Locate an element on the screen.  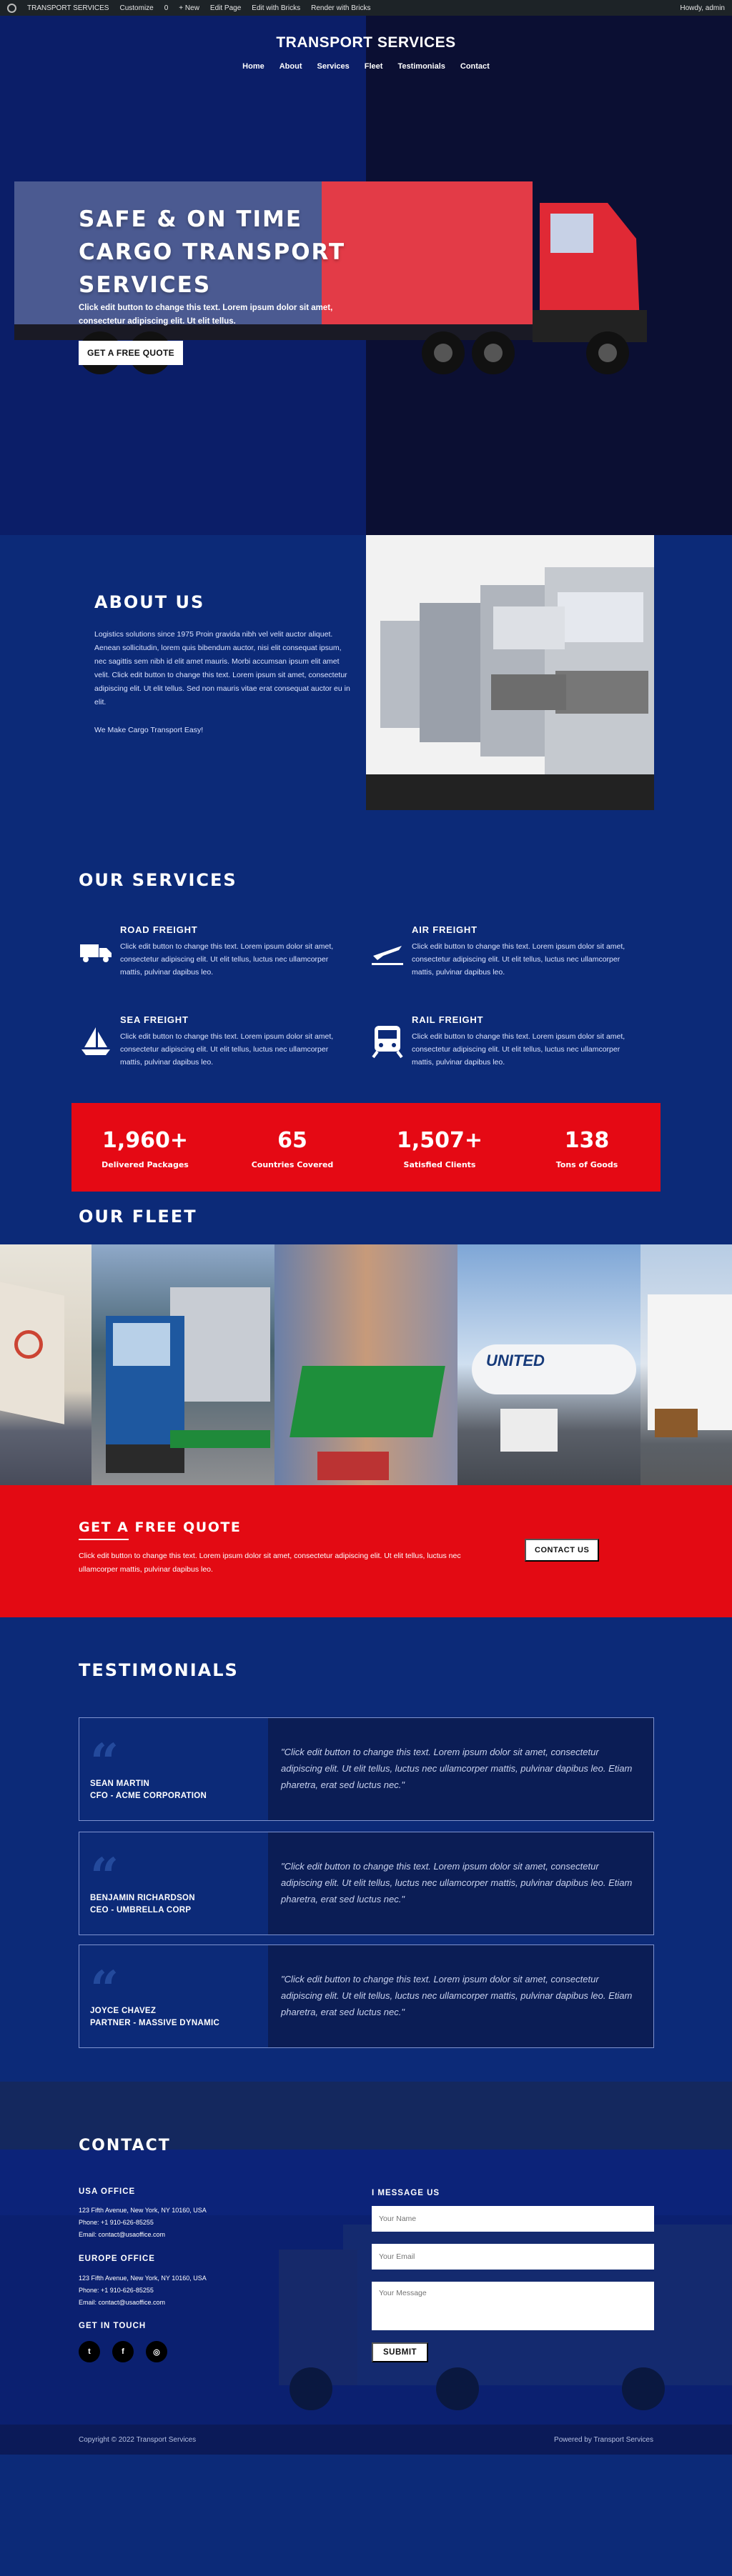
service-title: AIR FREIGHT is located at coordinates (445, 930).